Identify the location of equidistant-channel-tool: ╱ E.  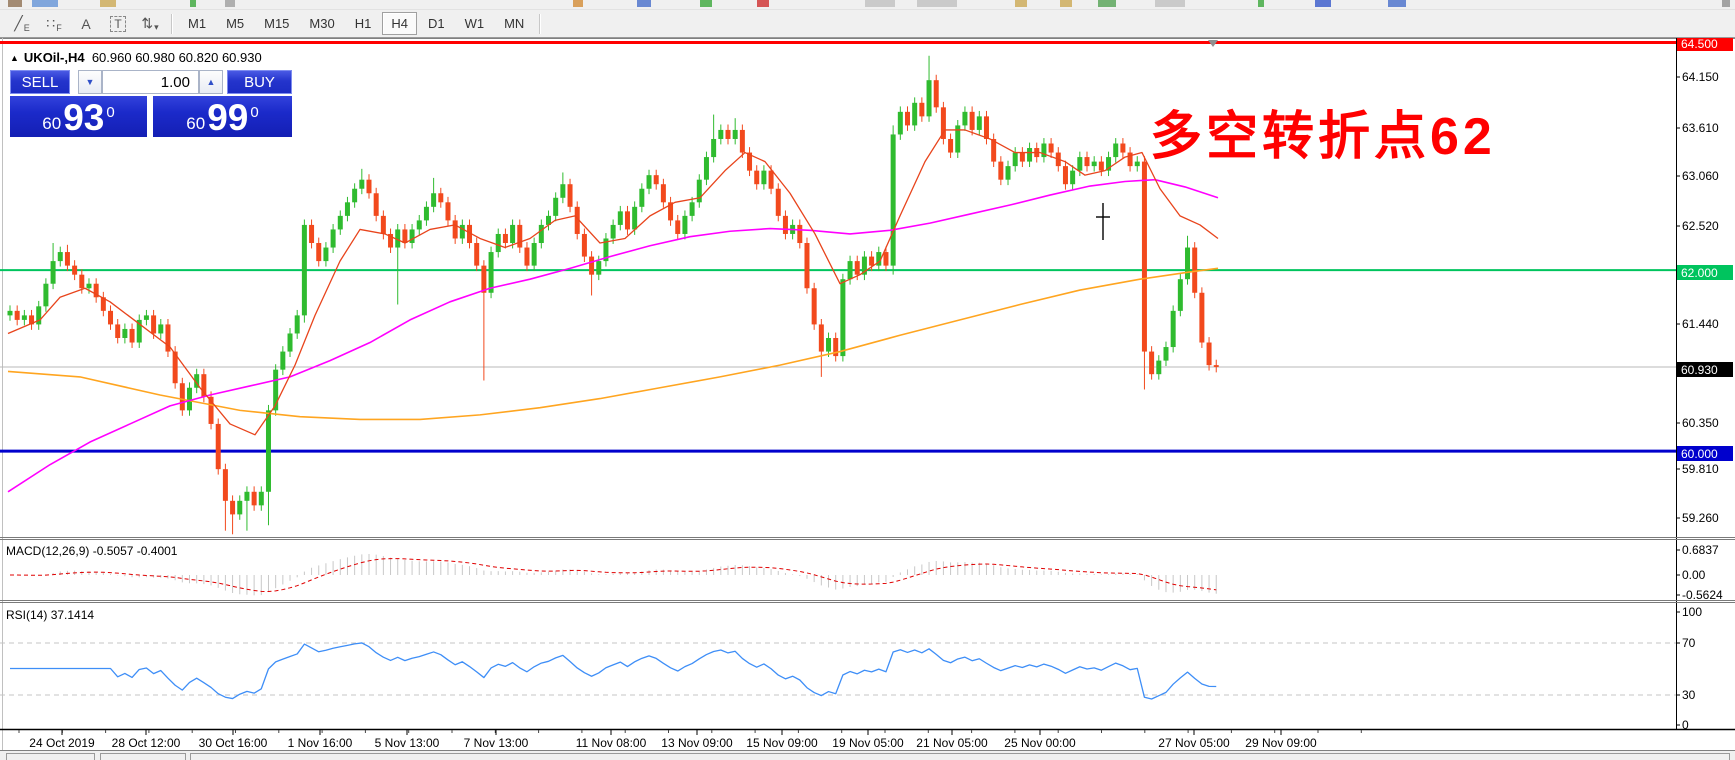
(22, 23).